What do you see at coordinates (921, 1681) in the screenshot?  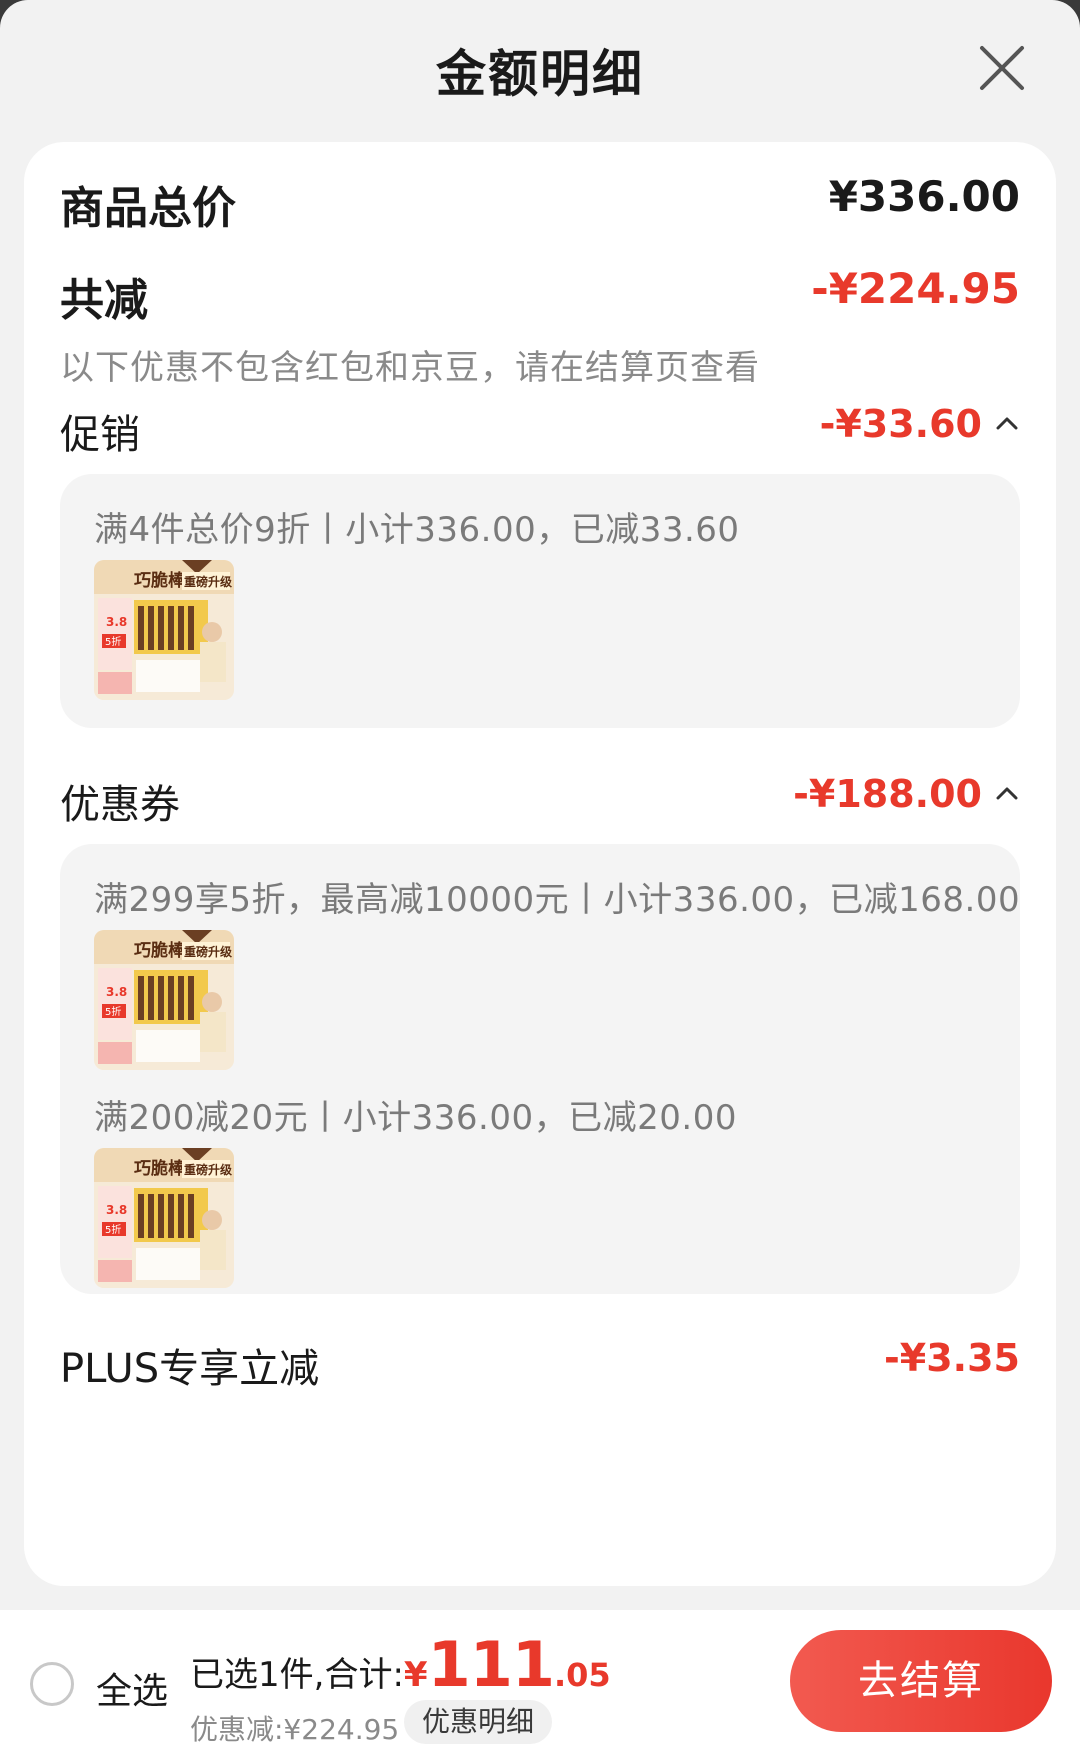 I see `checkout-button: 去结算` at bounding box center [921, 1681].